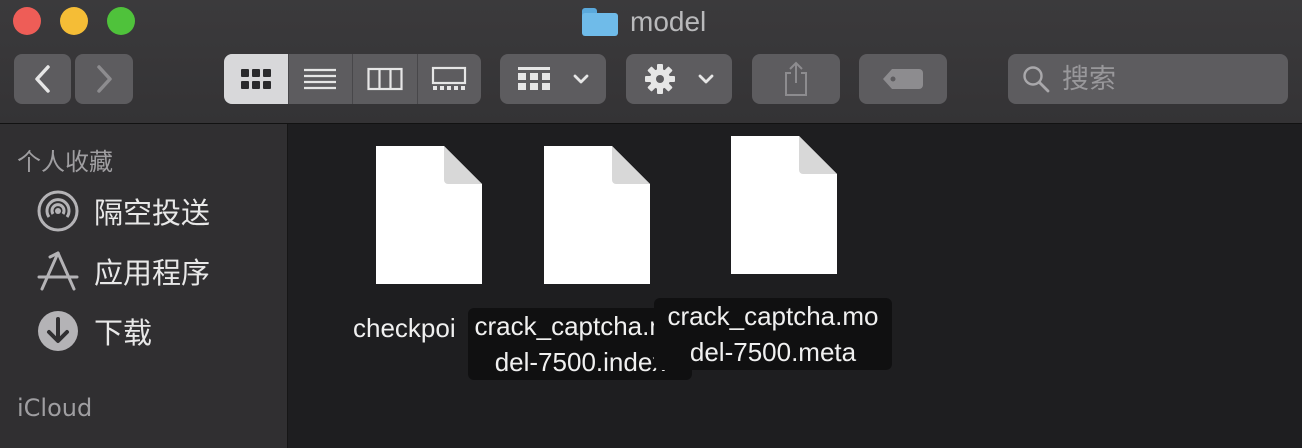 This screenshot has height=448, width=1302. Describe the element at coordinates (152, 273) in the screenshot. I see `sidebar-item-label: 应用程序` at that location.